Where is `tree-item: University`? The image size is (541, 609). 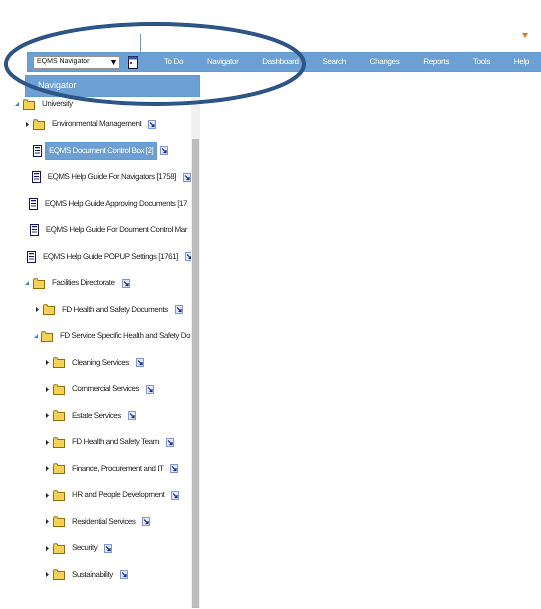
tree-item: University is located at coordinates (57, 105).